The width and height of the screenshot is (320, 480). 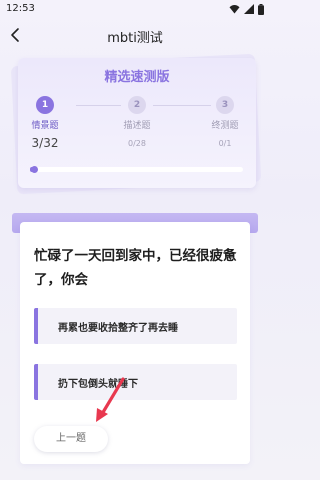 I want to click on step-count: 0/28, so click(x=137, y=143).